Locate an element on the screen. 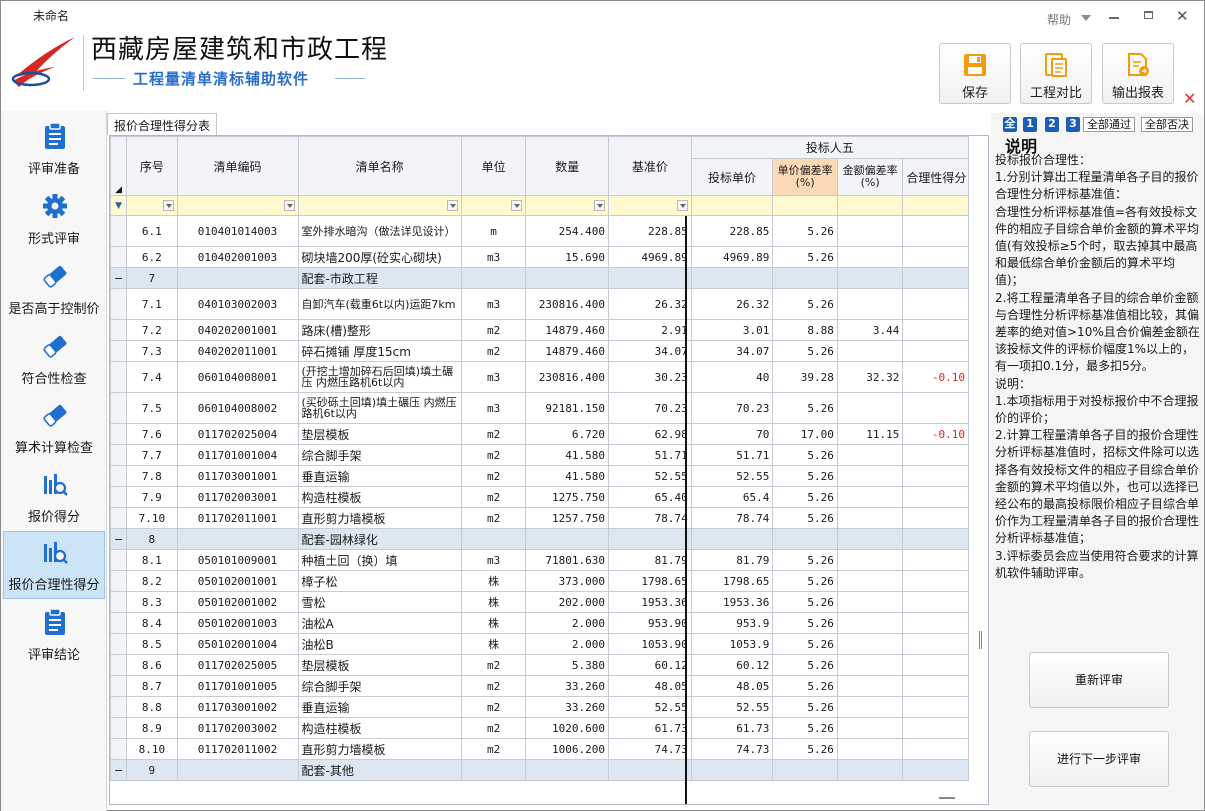 The width and height of the screenshot is (1205, 811). bid-price-cell: 26.32 is located at coordinates (732, 304).